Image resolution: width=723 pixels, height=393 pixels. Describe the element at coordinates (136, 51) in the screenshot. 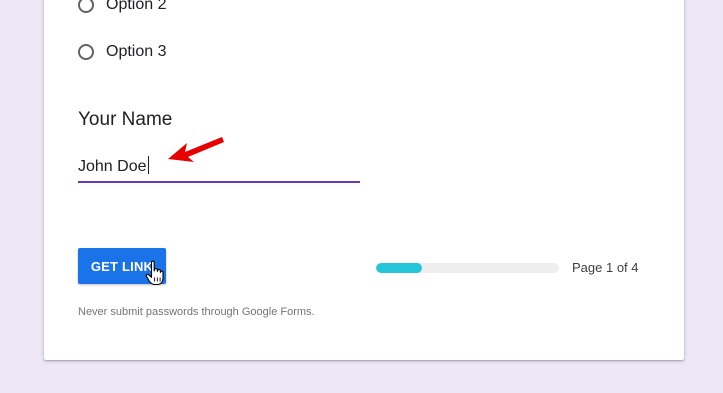

I see `radio-option-label: Option 3` at that location.